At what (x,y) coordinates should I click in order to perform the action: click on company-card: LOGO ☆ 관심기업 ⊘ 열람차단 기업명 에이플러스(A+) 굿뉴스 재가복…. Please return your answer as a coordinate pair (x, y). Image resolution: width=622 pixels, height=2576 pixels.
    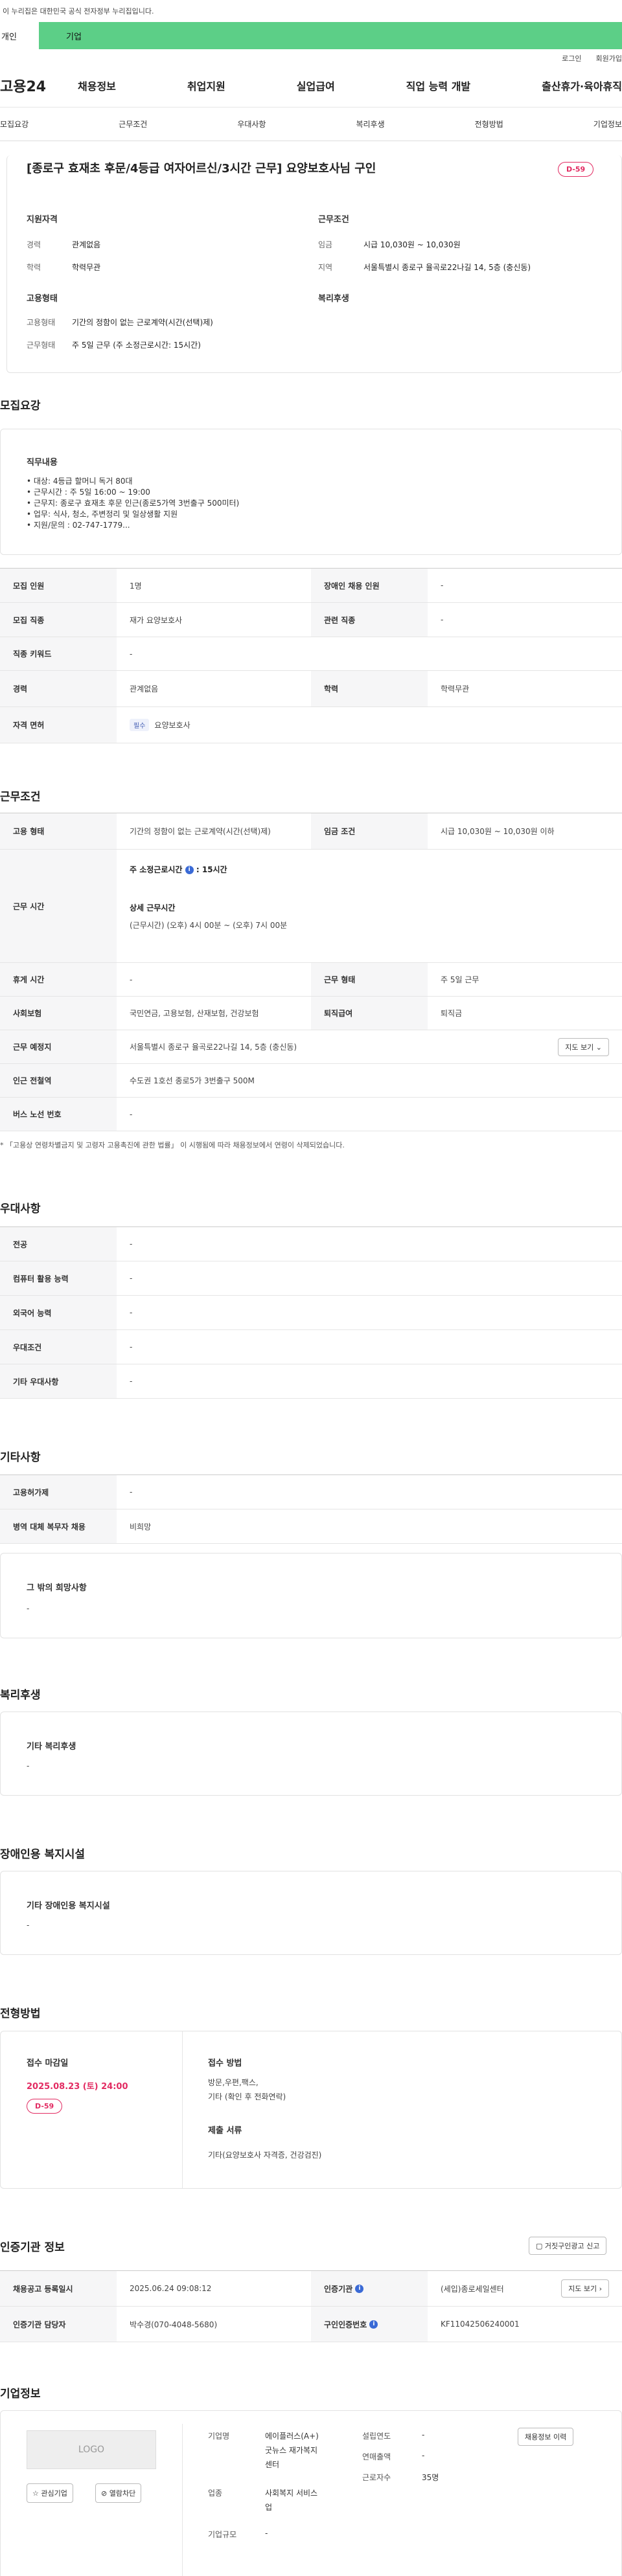
    Looking at the image, I should click on (311, 2493).